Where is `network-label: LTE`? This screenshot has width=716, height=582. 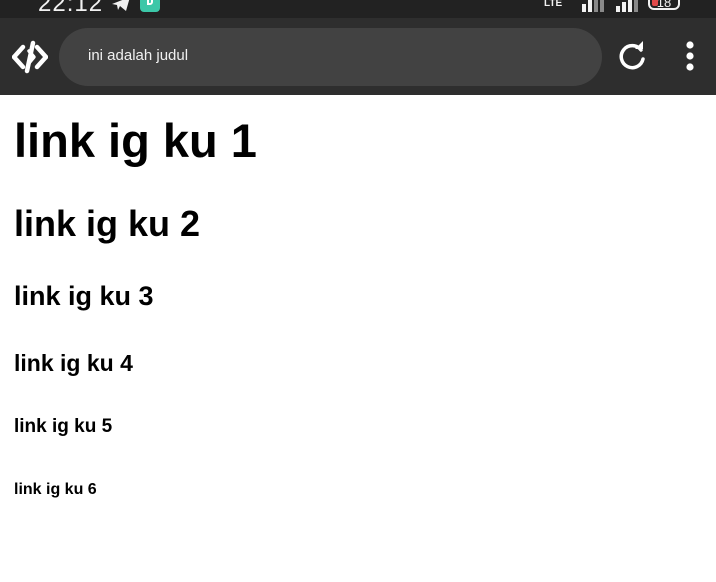
network-label: LTE is located at coordinates (553, 4).